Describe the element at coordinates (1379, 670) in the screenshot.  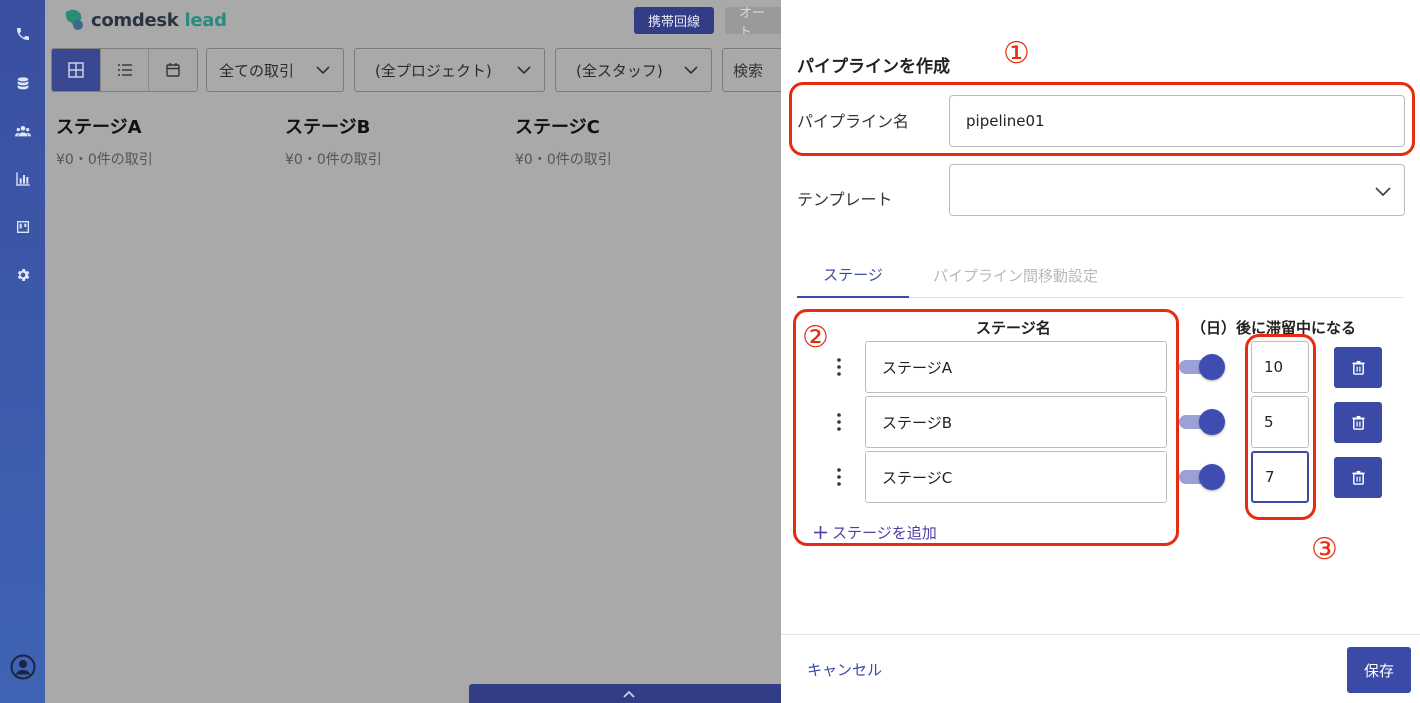
I see `save-button: 保存` at that location.